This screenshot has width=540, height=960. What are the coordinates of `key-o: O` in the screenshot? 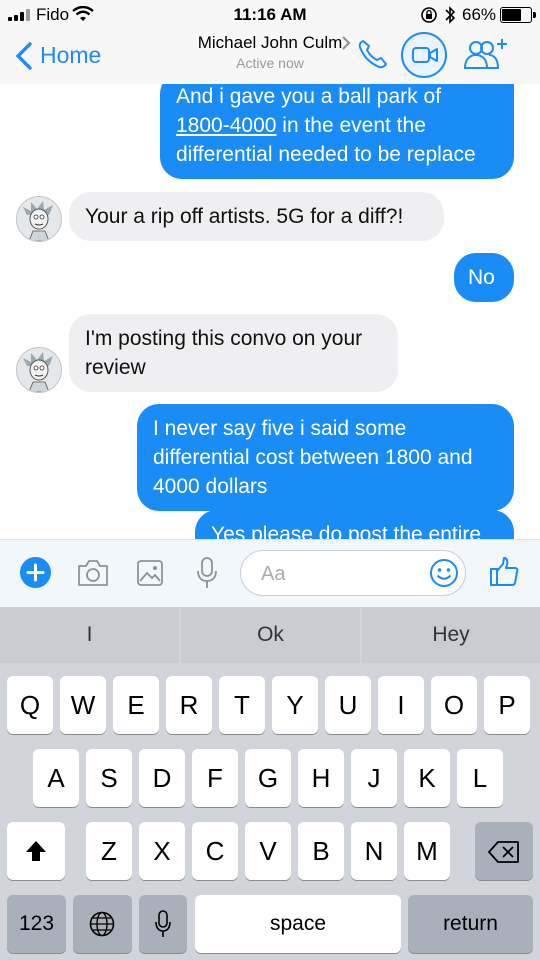 It's located at (454, 705).